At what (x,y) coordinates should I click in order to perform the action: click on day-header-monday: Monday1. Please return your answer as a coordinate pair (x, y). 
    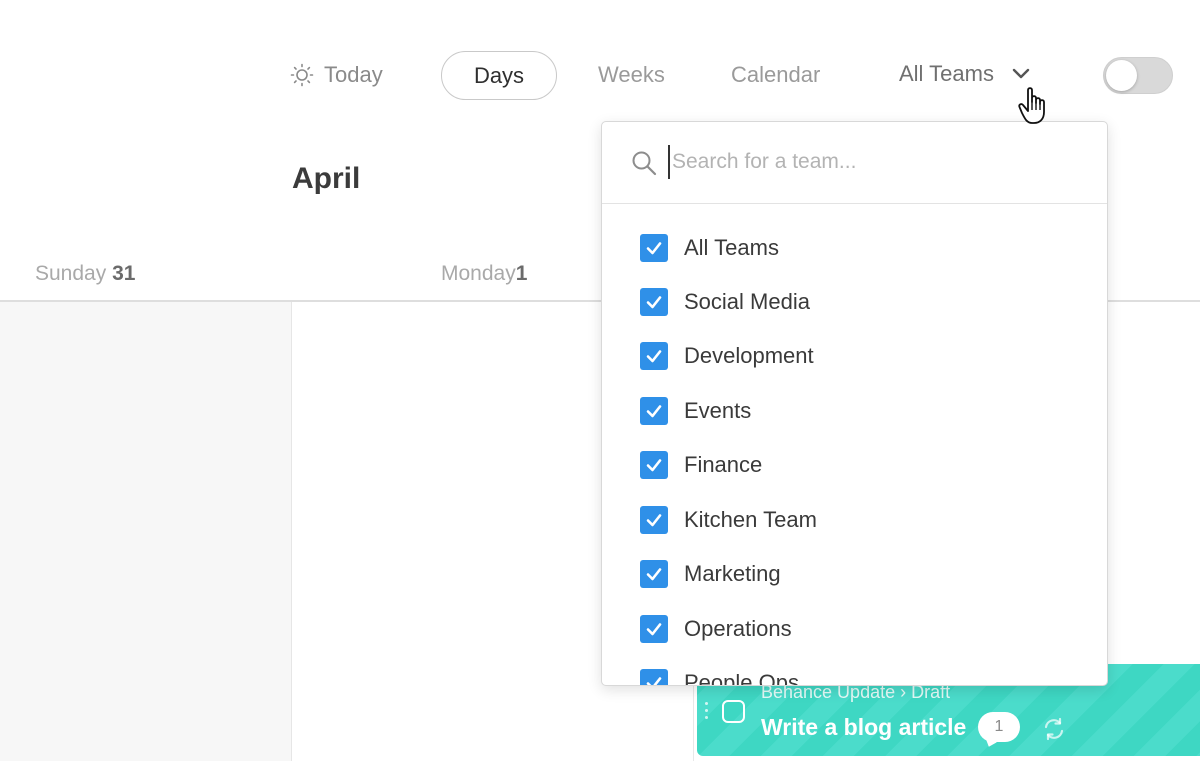
    Looking at the image, I should click on (484, 274).